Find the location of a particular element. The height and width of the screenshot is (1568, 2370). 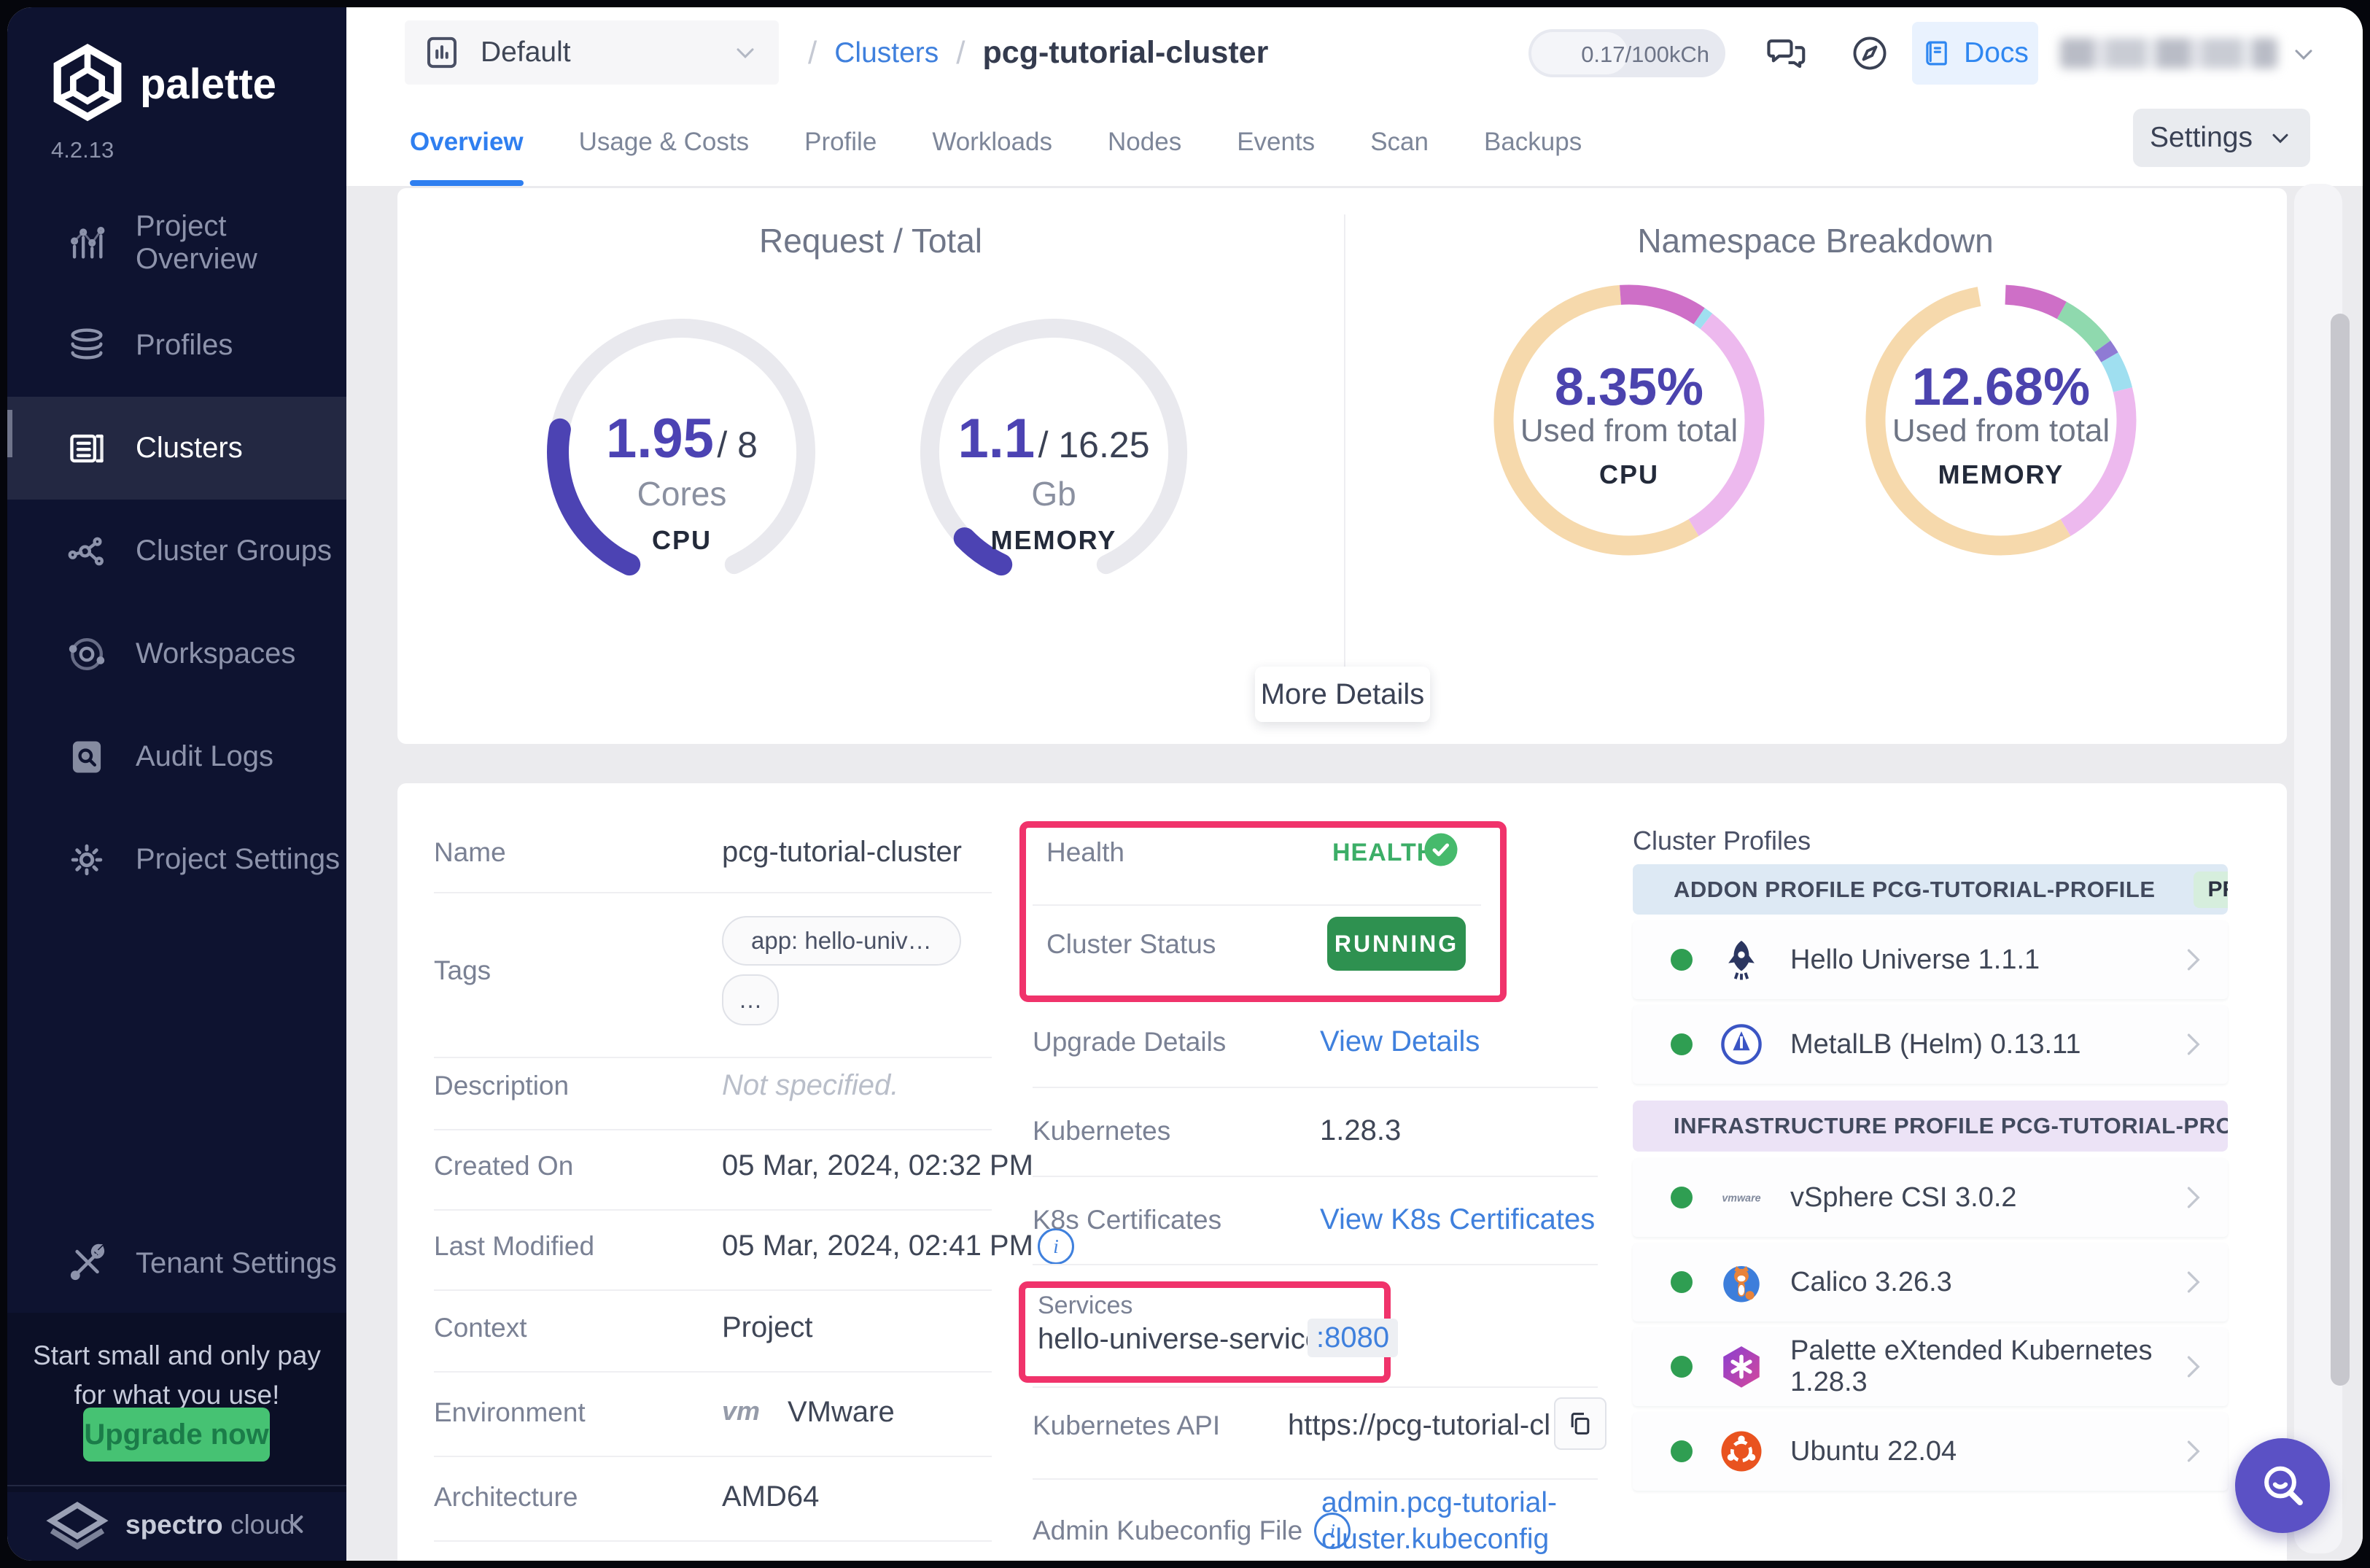

description-value: Not specified. is located at coordinates (810, 1085).